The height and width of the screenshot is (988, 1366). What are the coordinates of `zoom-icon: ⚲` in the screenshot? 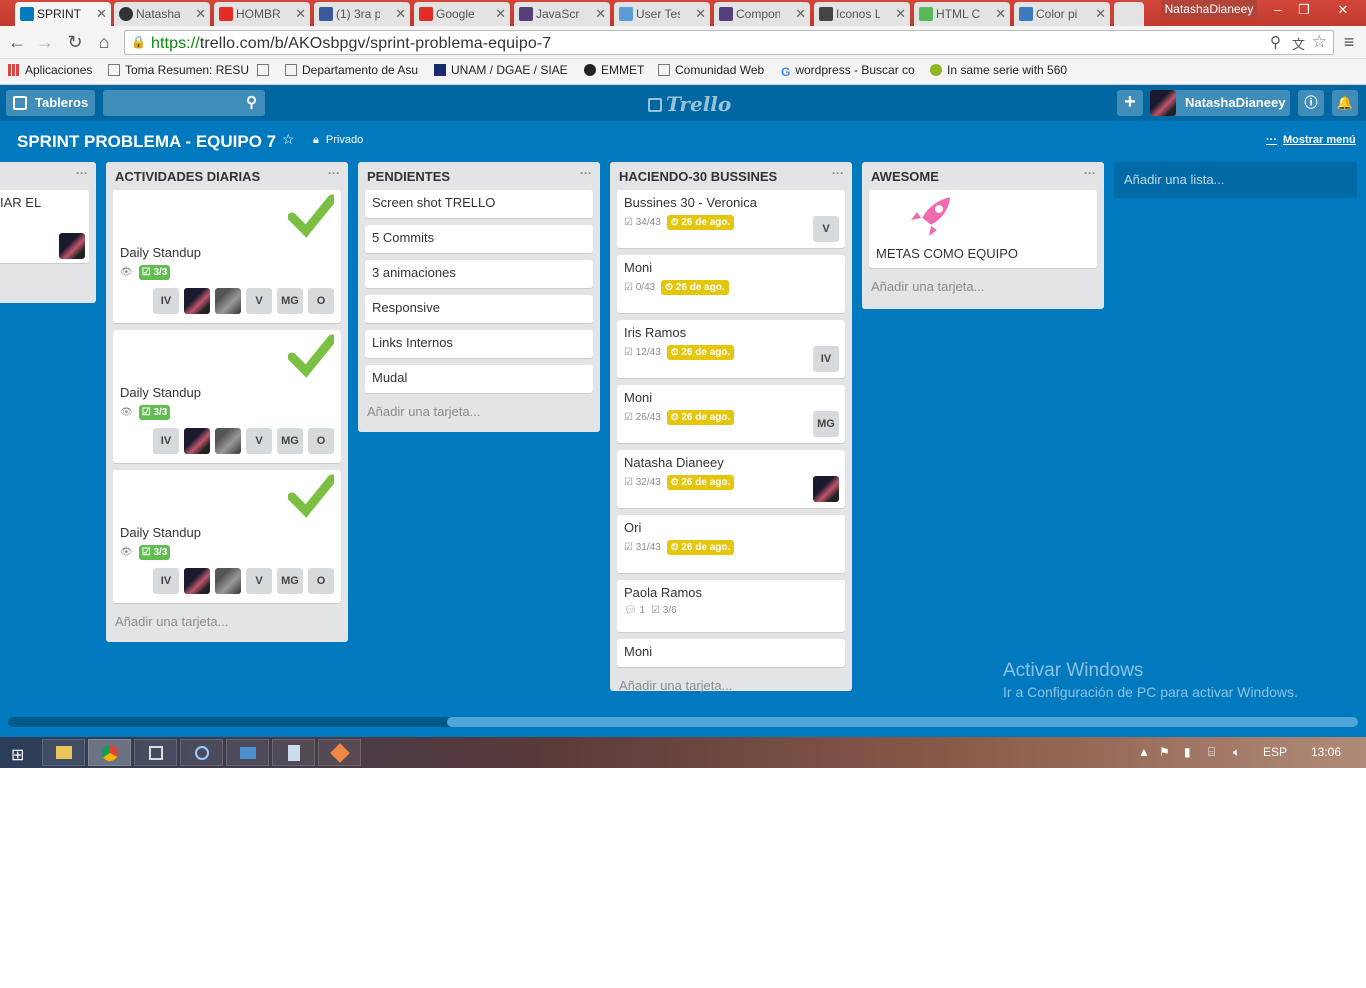 It's located at (1275, 42).